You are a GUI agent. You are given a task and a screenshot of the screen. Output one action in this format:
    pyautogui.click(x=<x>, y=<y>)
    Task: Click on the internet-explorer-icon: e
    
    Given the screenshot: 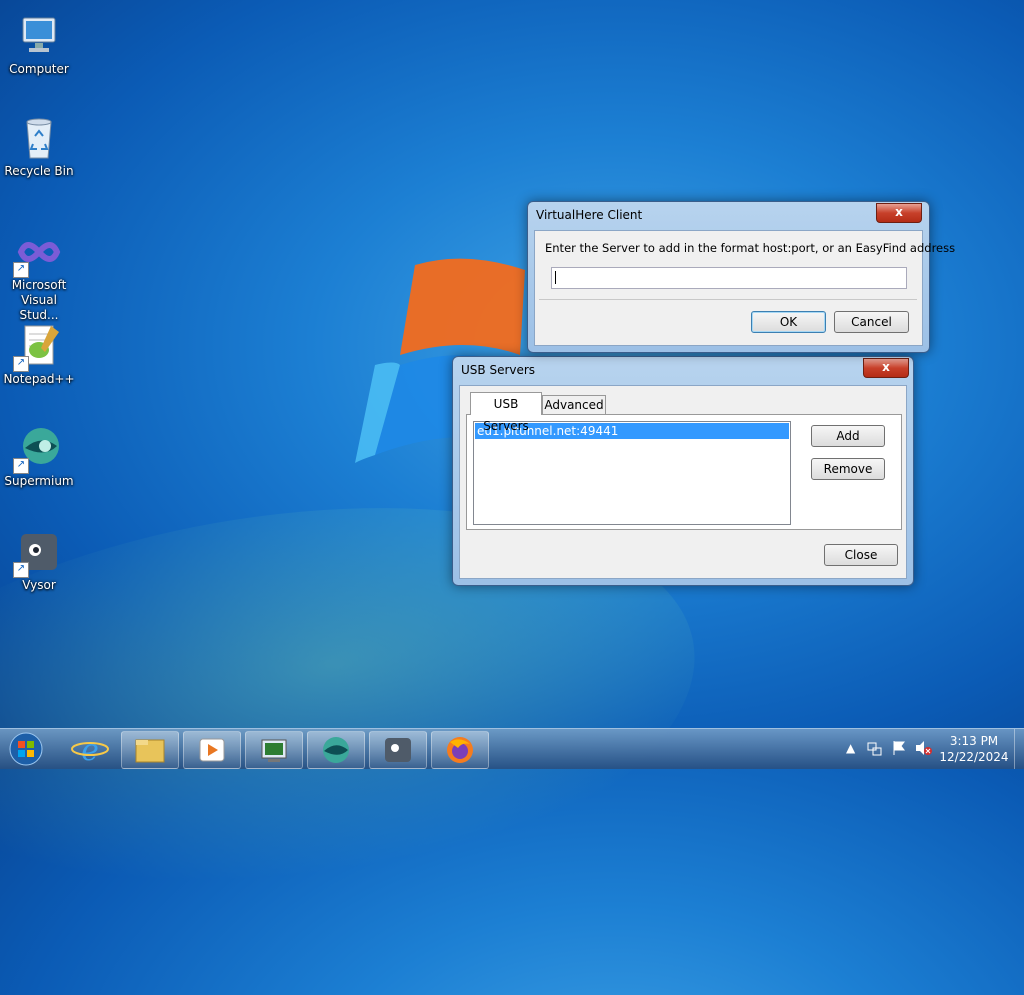 What is the action you would take?
    pyautogui.click(x=90, y=750)
    